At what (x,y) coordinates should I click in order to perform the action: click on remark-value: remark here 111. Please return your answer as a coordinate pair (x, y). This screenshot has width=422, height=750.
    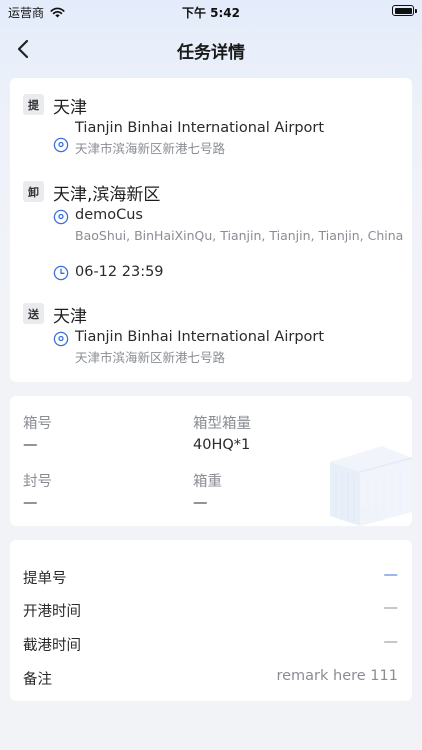
    Looking at the image, I should click on (337, 676).